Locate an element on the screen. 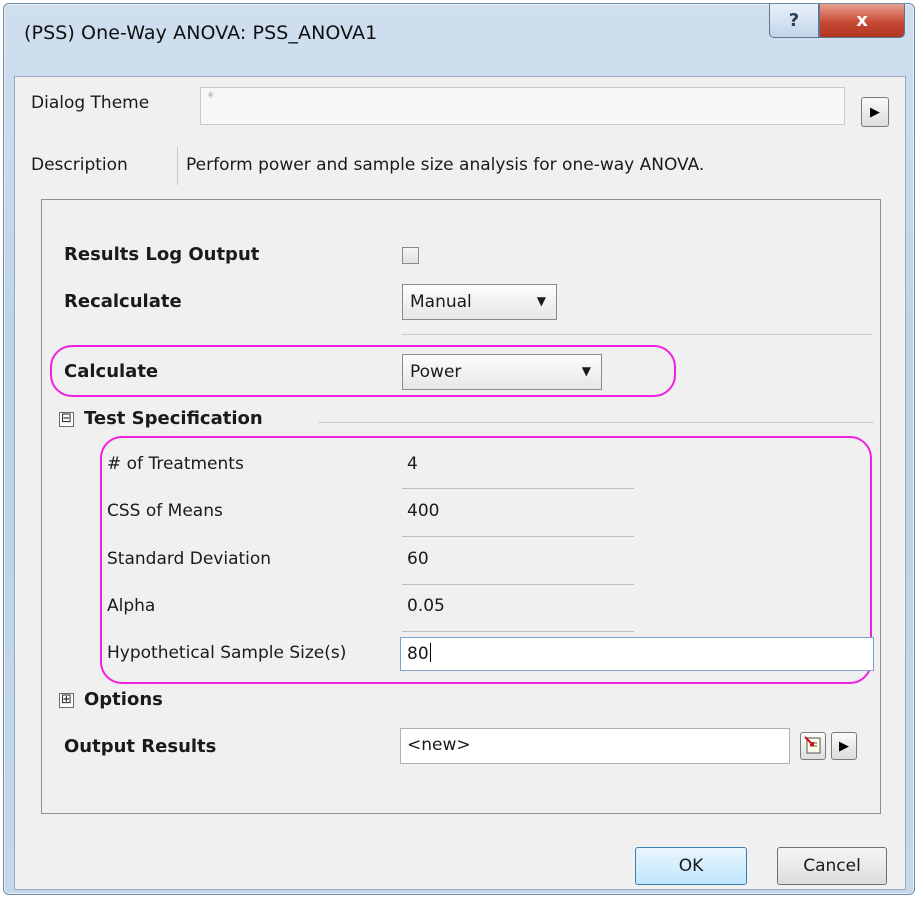  ok-button: OK is located at coordinates (691, 866).